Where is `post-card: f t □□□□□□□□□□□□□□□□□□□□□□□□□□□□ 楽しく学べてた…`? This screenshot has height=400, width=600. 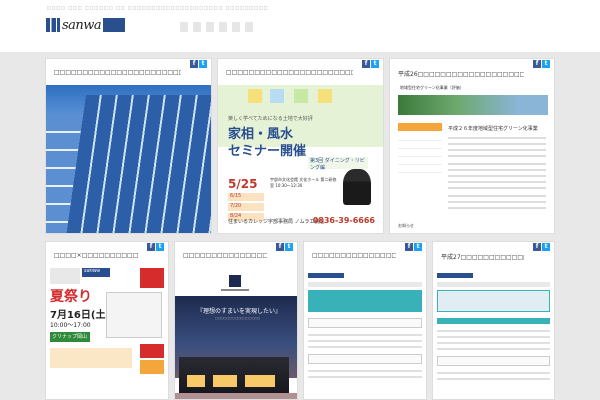 post-card: f t □□□□□□□□□□□□□□□□□□□□□□□□□□□□ 楽しく学べてた… is located at coordinates (300, 146).